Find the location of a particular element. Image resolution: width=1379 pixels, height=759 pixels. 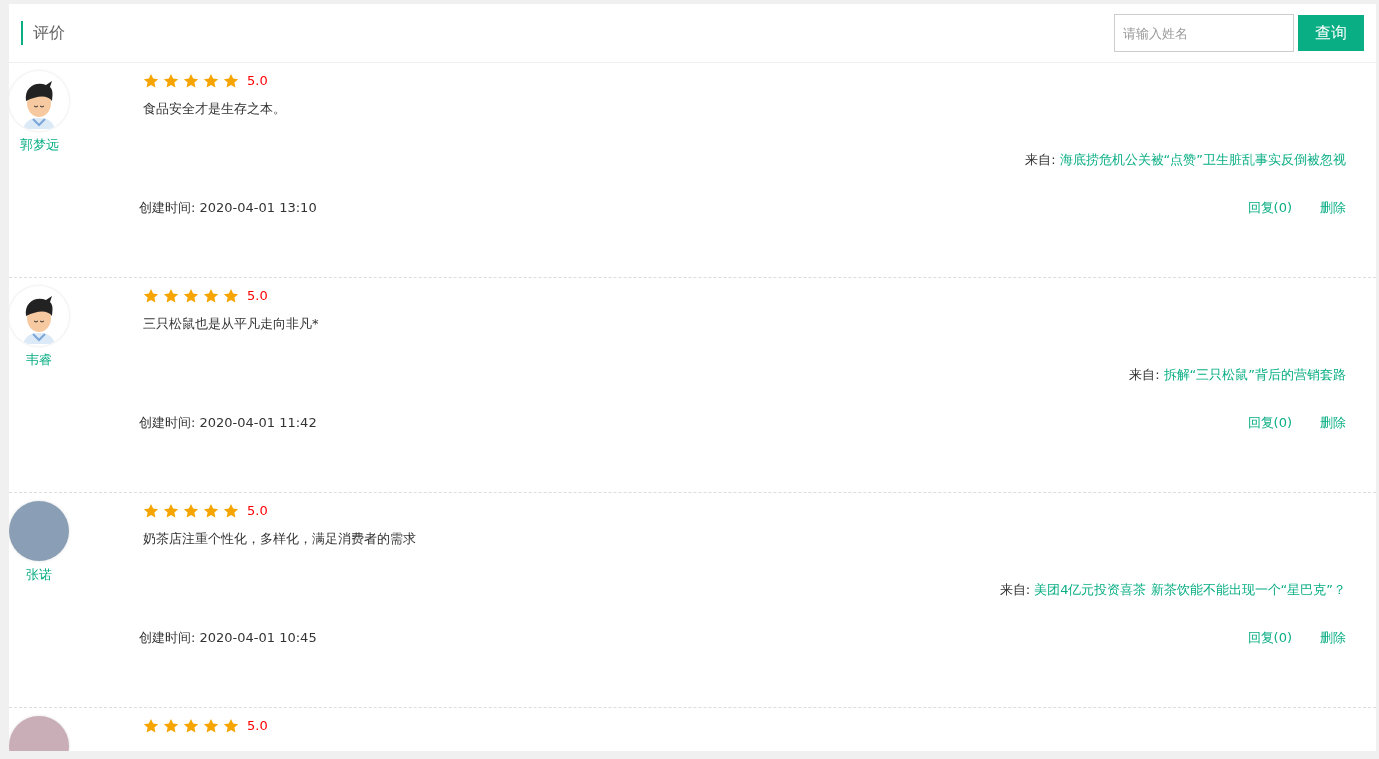

created-time: 创建时间: 2020-04-01 13:10 is located at coordinates (228, 207).